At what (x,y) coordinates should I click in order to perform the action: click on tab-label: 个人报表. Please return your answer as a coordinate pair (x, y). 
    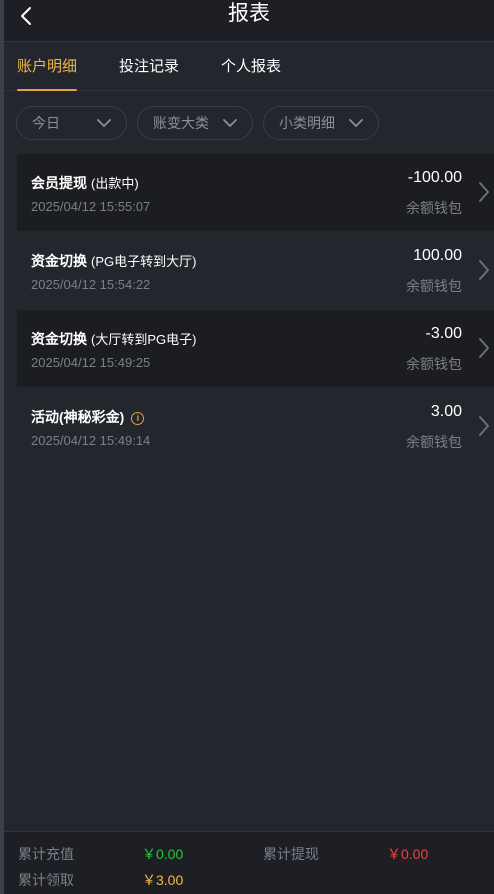
    Looking at the image, I should click on (251, 66).